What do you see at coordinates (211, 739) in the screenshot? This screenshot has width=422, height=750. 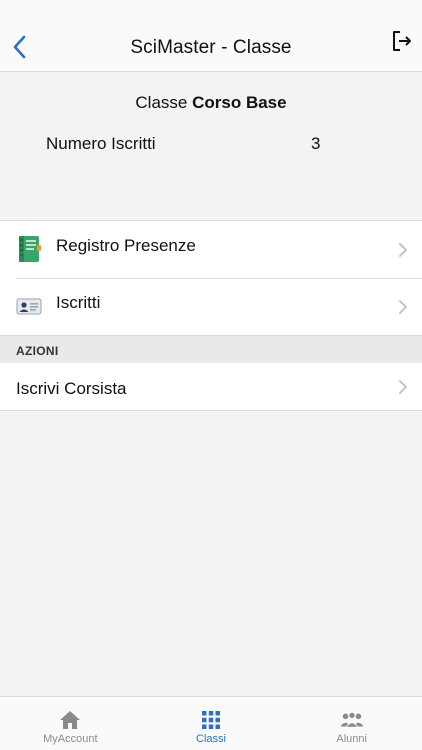 I see `tab-label: Classi` at bounding box center [211, 739].